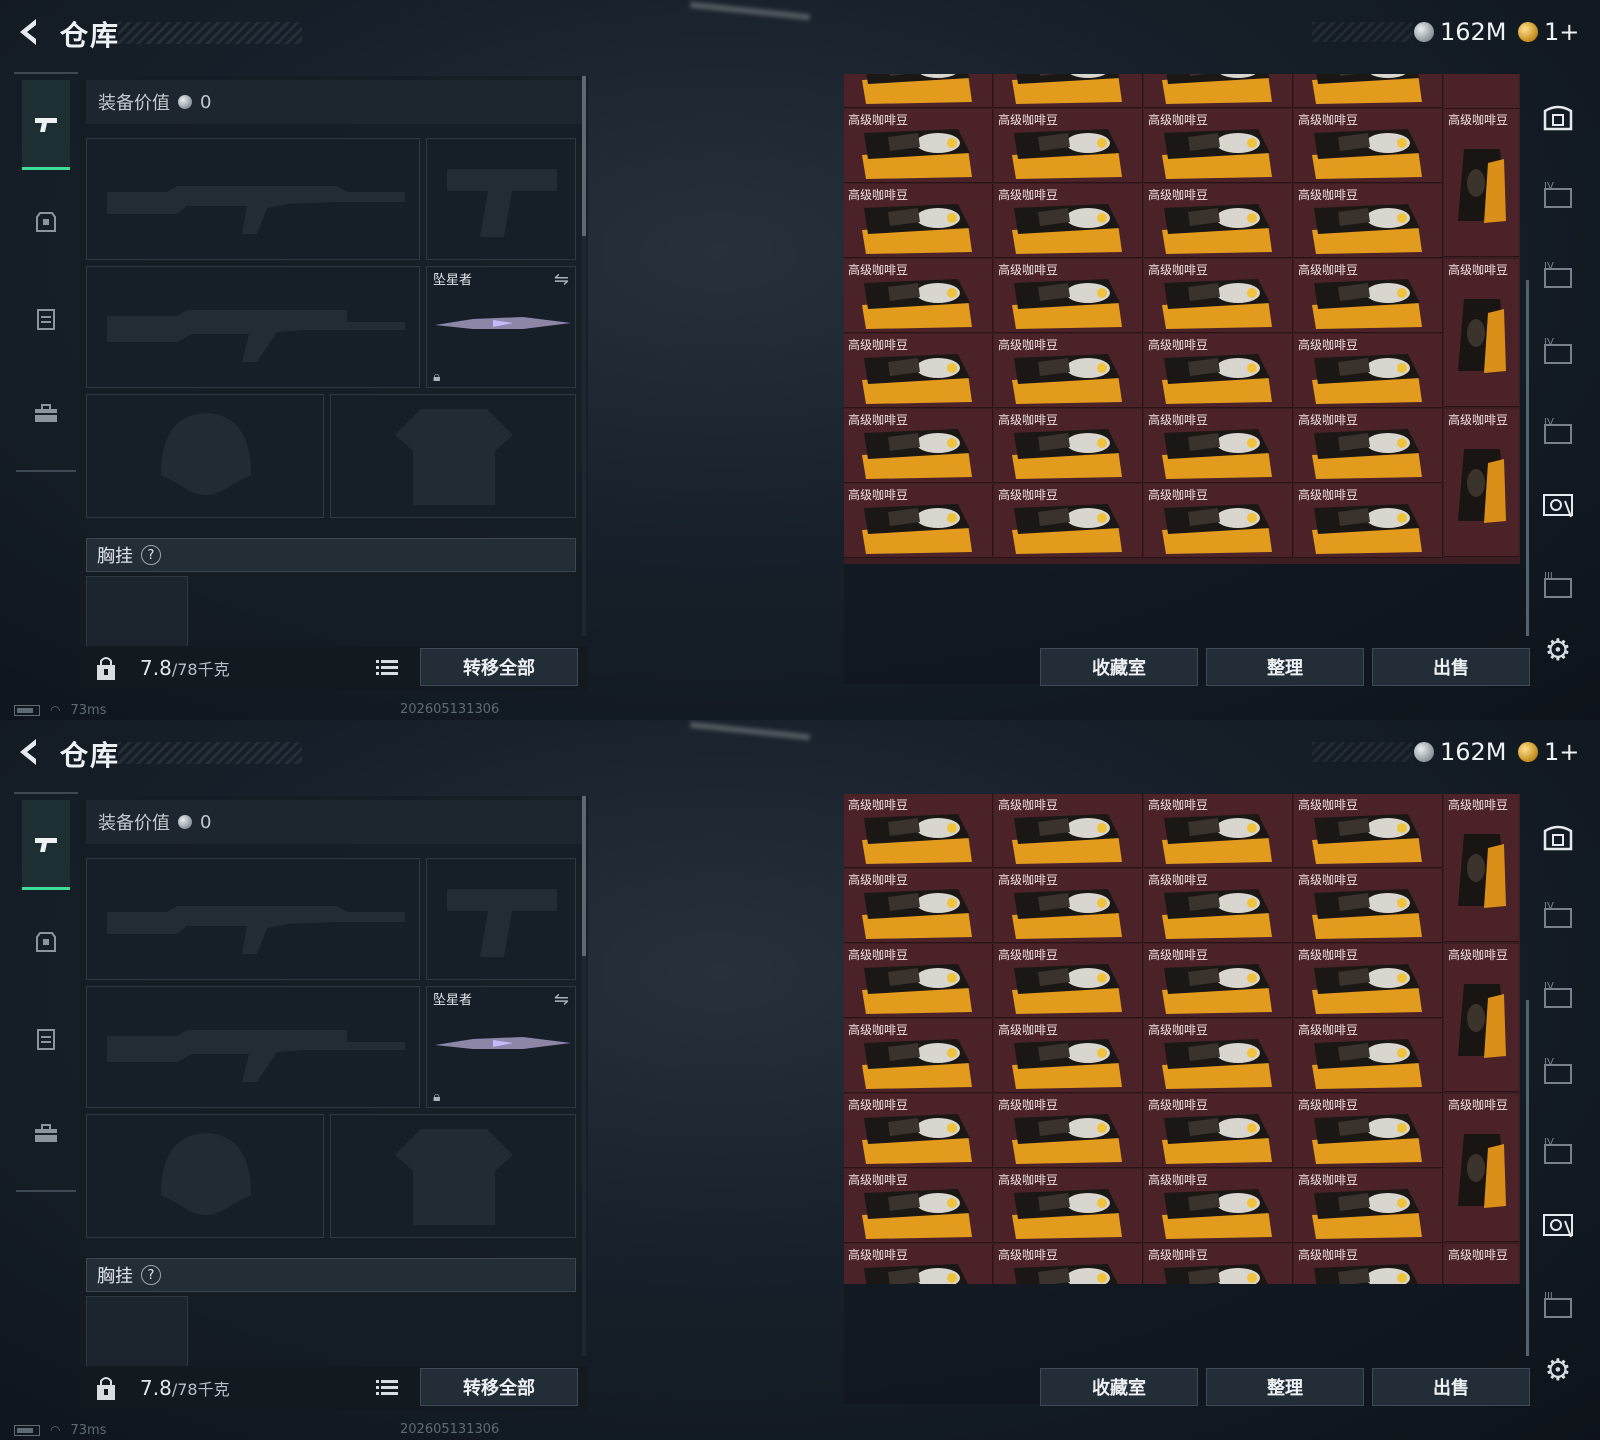 The width and height of the screenshot is (1600, 1440). Describe the element at coordinates (137, 612) in the screenshot. I see `chest-rig-slot` at that location.